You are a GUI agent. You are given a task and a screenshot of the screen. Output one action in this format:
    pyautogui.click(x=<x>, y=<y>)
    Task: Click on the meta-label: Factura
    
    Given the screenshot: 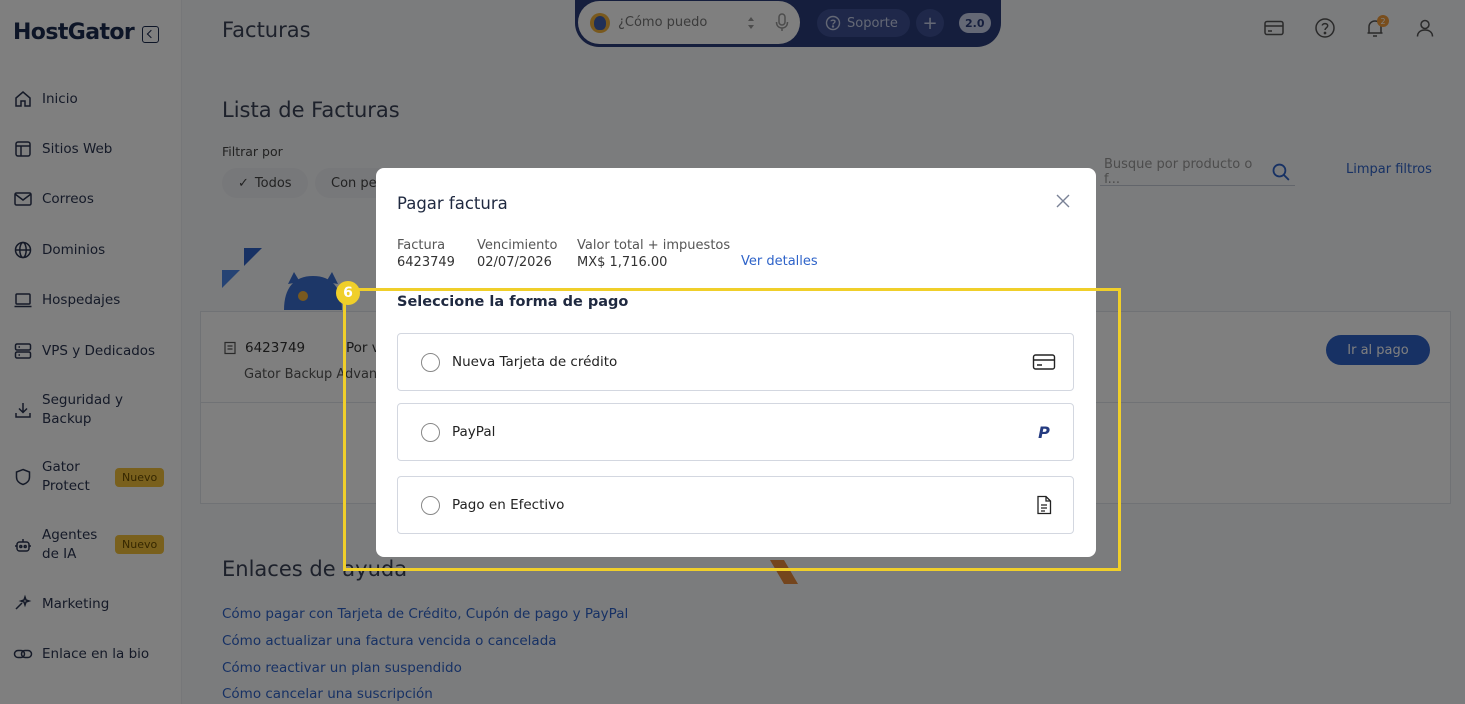 What is the action you would take?
    pyautogui.click(x=421, y=245)
    